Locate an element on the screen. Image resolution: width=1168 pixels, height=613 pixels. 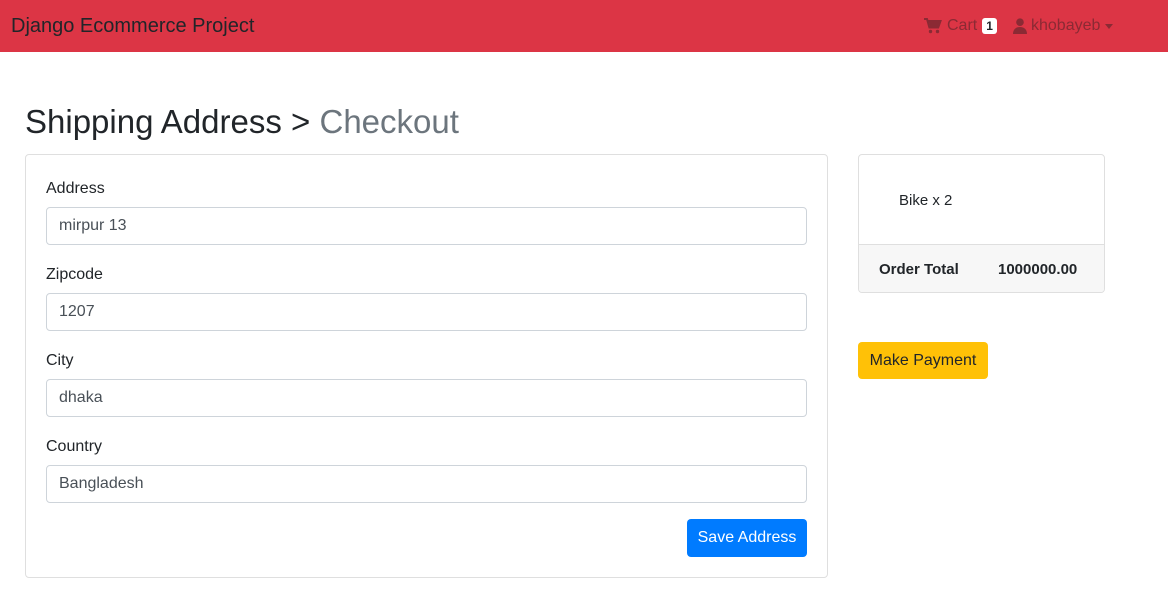
order-item: Bike x 2 is located at coordinates (926, 200).